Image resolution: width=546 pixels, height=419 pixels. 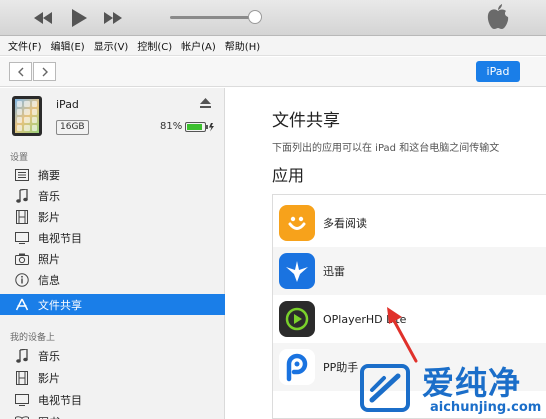 What do you see at coordinates (409, 271) in the screenshot?
I see `app-row-xunlei: 迅雷` at bounding box center [409, 271].